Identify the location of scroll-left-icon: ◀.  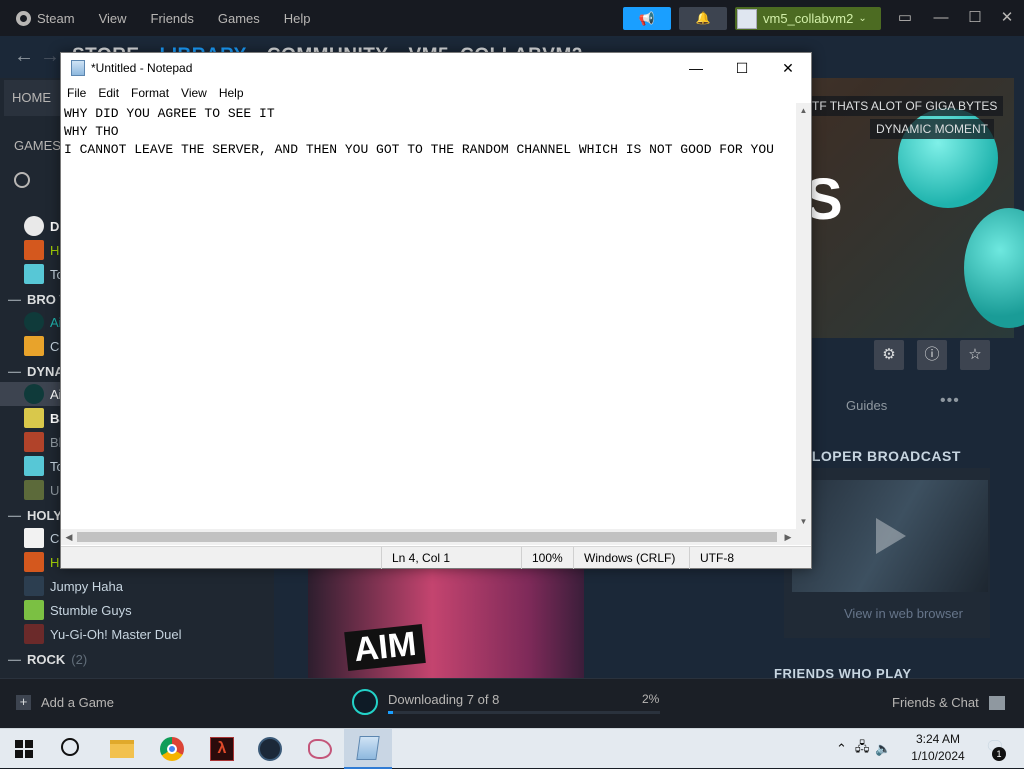
(69, 537).